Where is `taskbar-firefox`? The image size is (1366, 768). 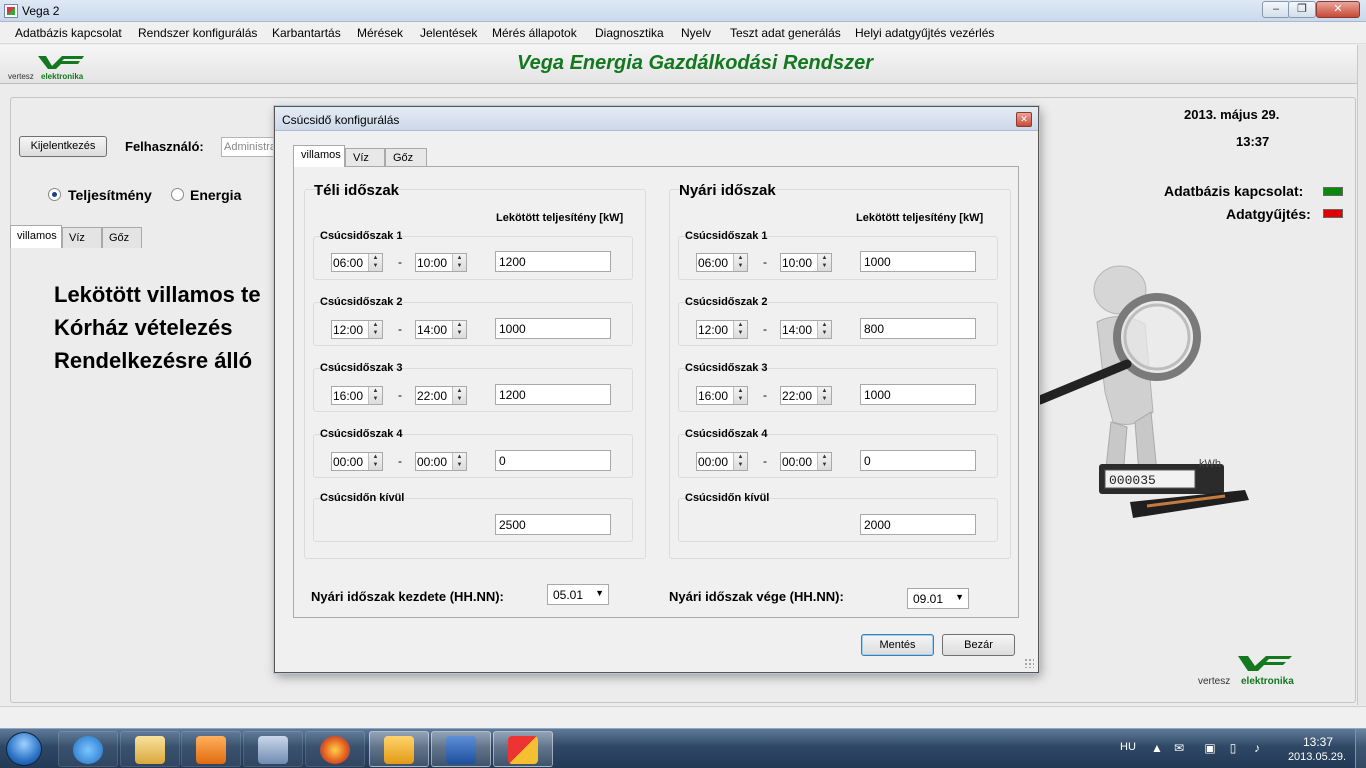 taskbar-firefox is located at coordinates (335, 749).